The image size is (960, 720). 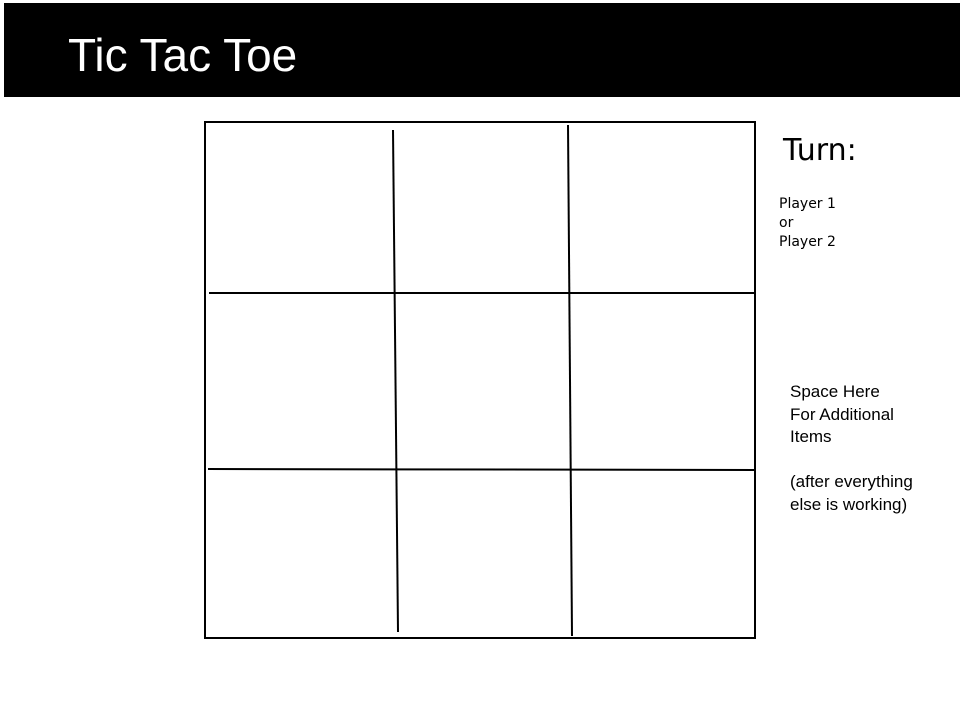 I want to click on player-2-label: Player 2, so click(x=807, y=242).